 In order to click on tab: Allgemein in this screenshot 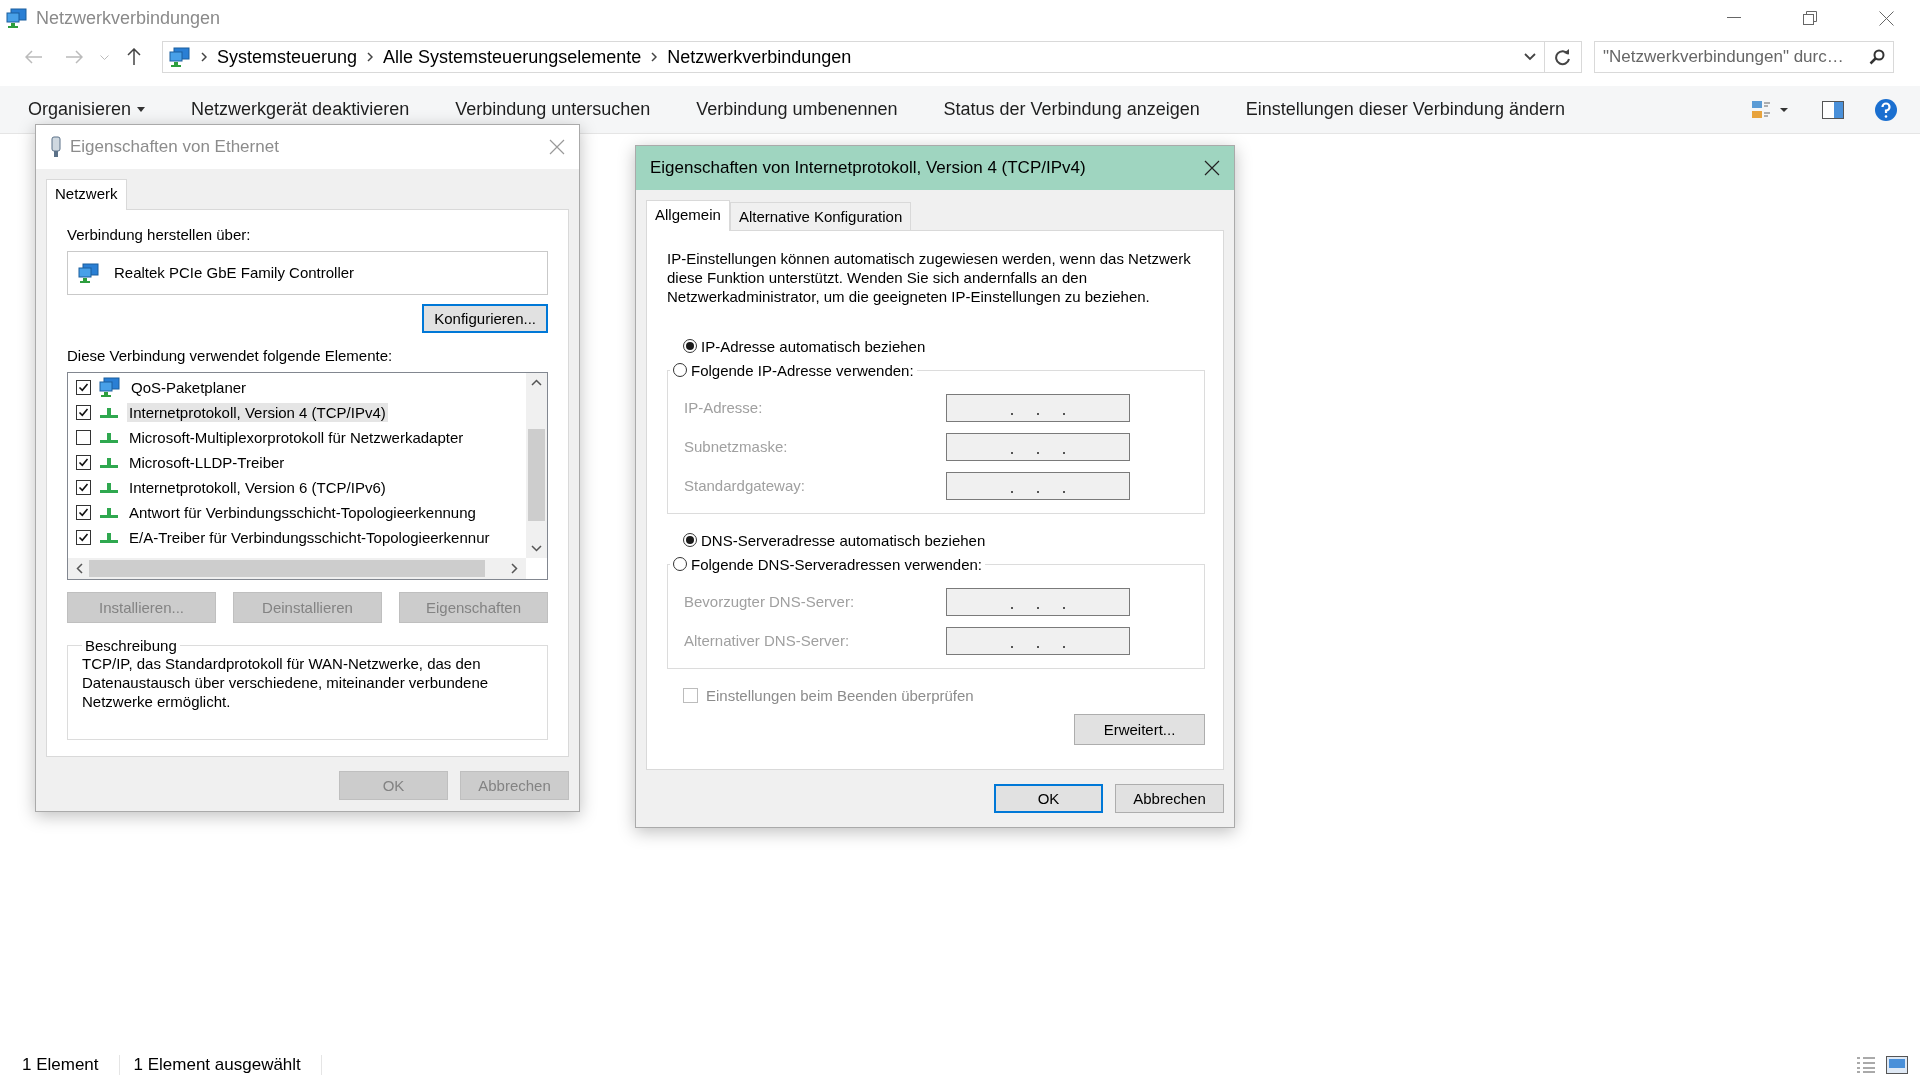, I will do `click(688, 215)`.